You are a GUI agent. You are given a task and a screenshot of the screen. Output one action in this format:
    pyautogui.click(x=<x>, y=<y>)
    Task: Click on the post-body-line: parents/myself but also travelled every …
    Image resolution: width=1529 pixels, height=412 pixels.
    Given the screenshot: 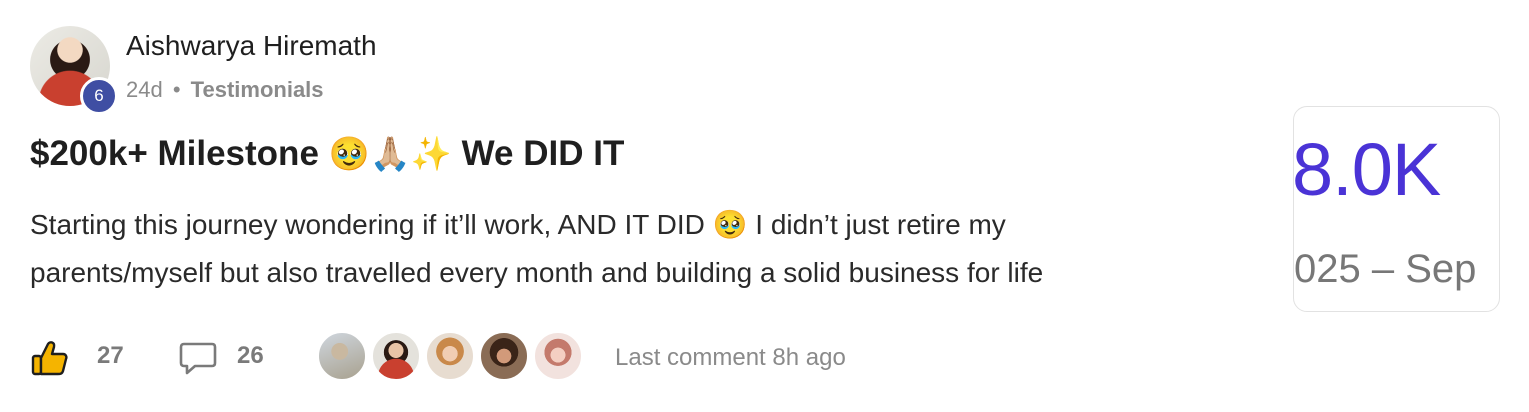 What is the action you would take?
    pyautogui.click(x=537, y=272)
    